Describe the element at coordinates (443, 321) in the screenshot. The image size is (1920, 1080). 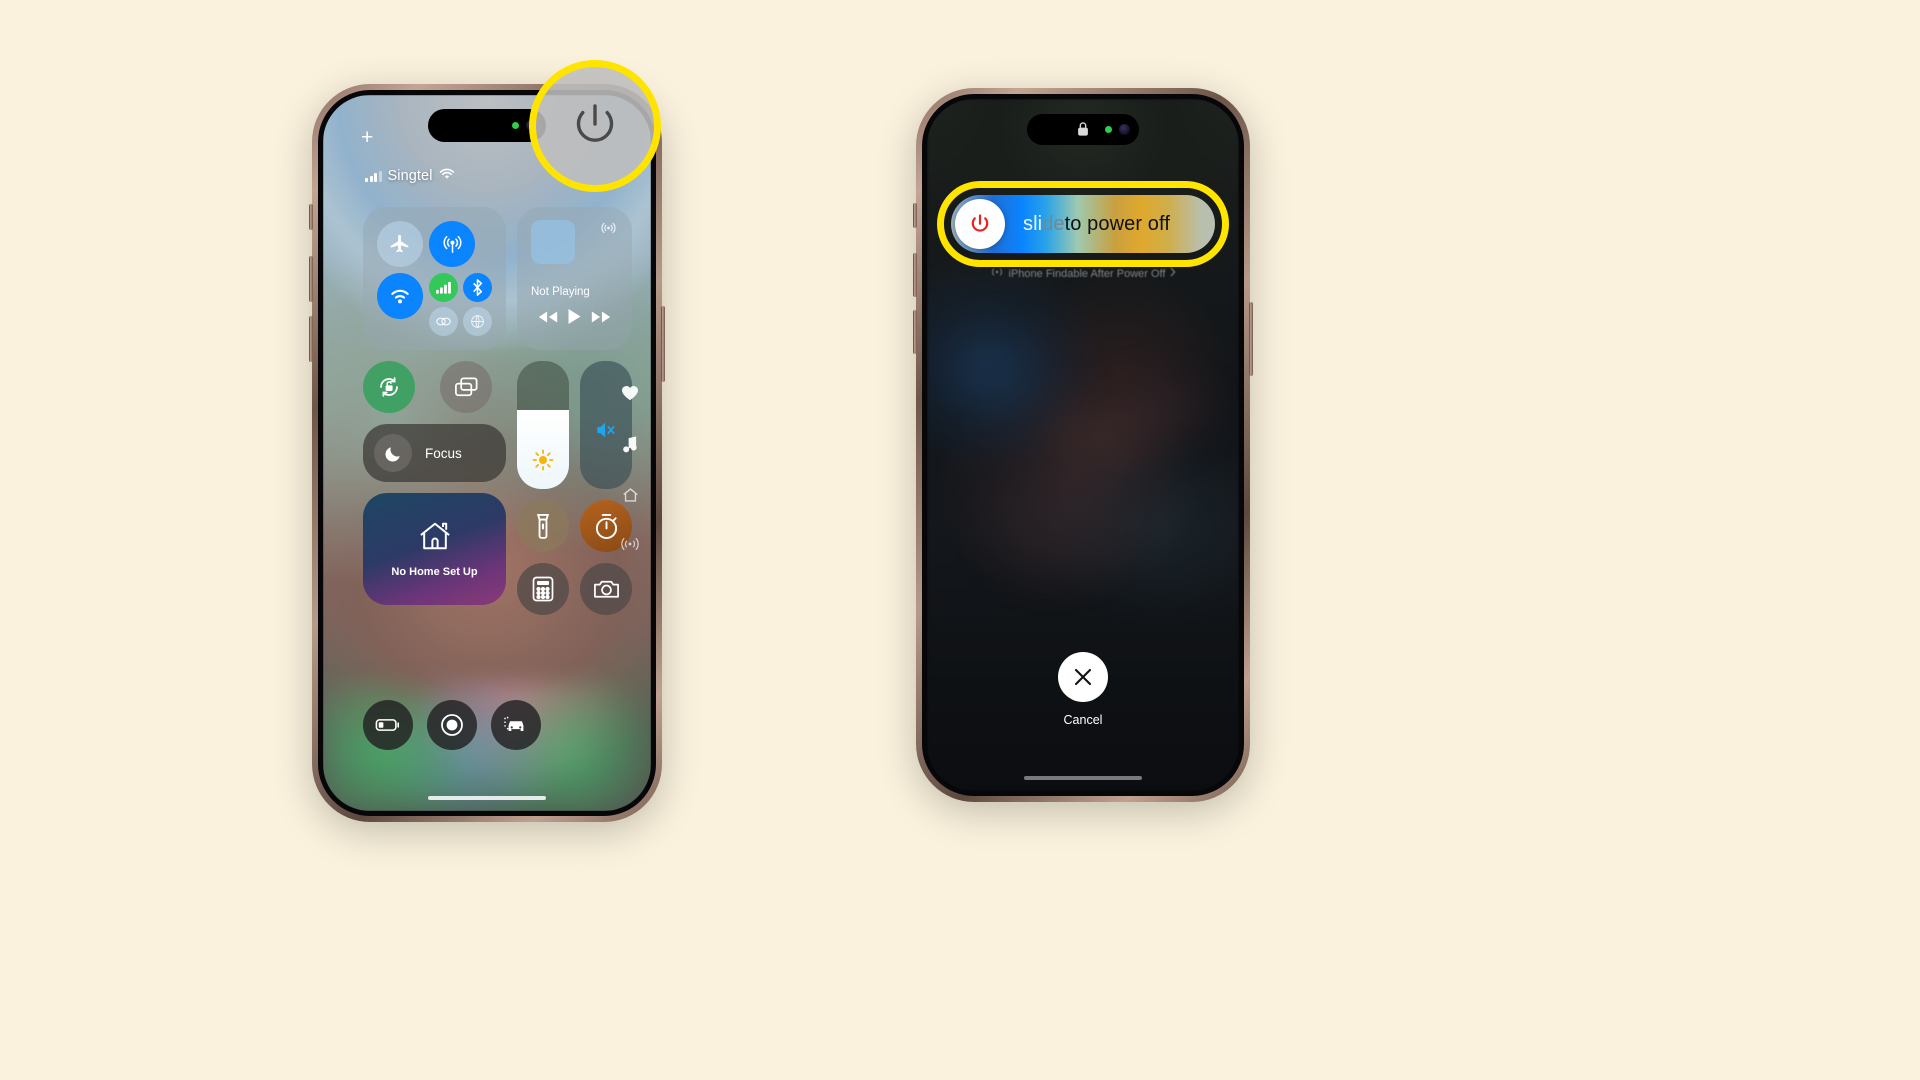
I see `vpn-toggle` at that location.